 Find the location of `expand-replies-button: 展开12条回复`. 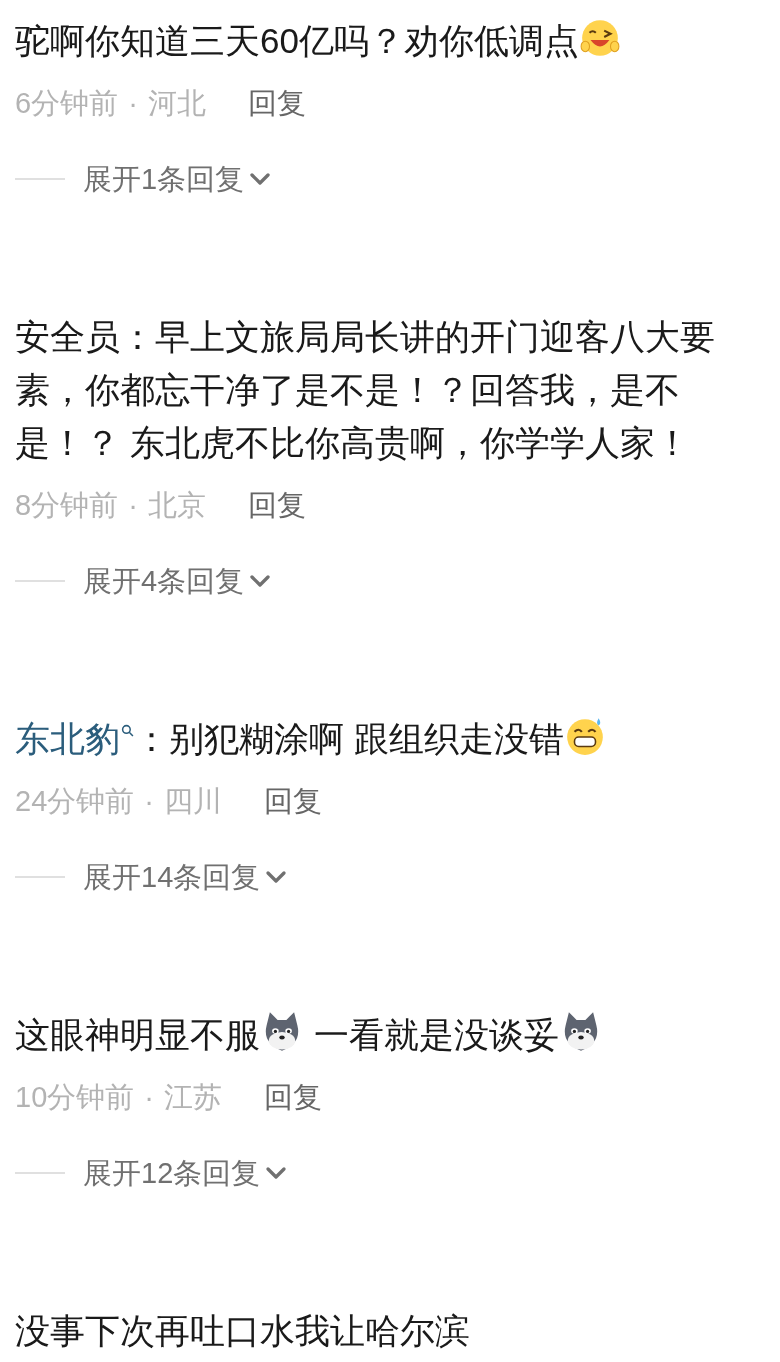

expand-replies-button: 展开12条回复 is located at coordinates (154, 1173).